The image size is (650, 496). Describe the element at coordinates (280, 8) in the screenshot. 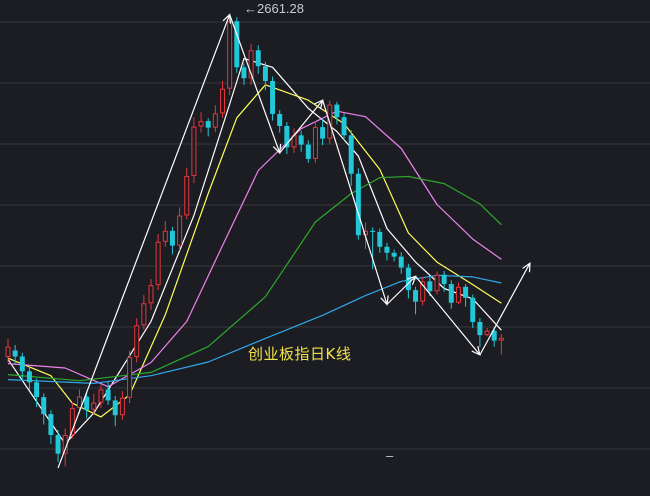

I see `peak-value: 2661.28` at that location.